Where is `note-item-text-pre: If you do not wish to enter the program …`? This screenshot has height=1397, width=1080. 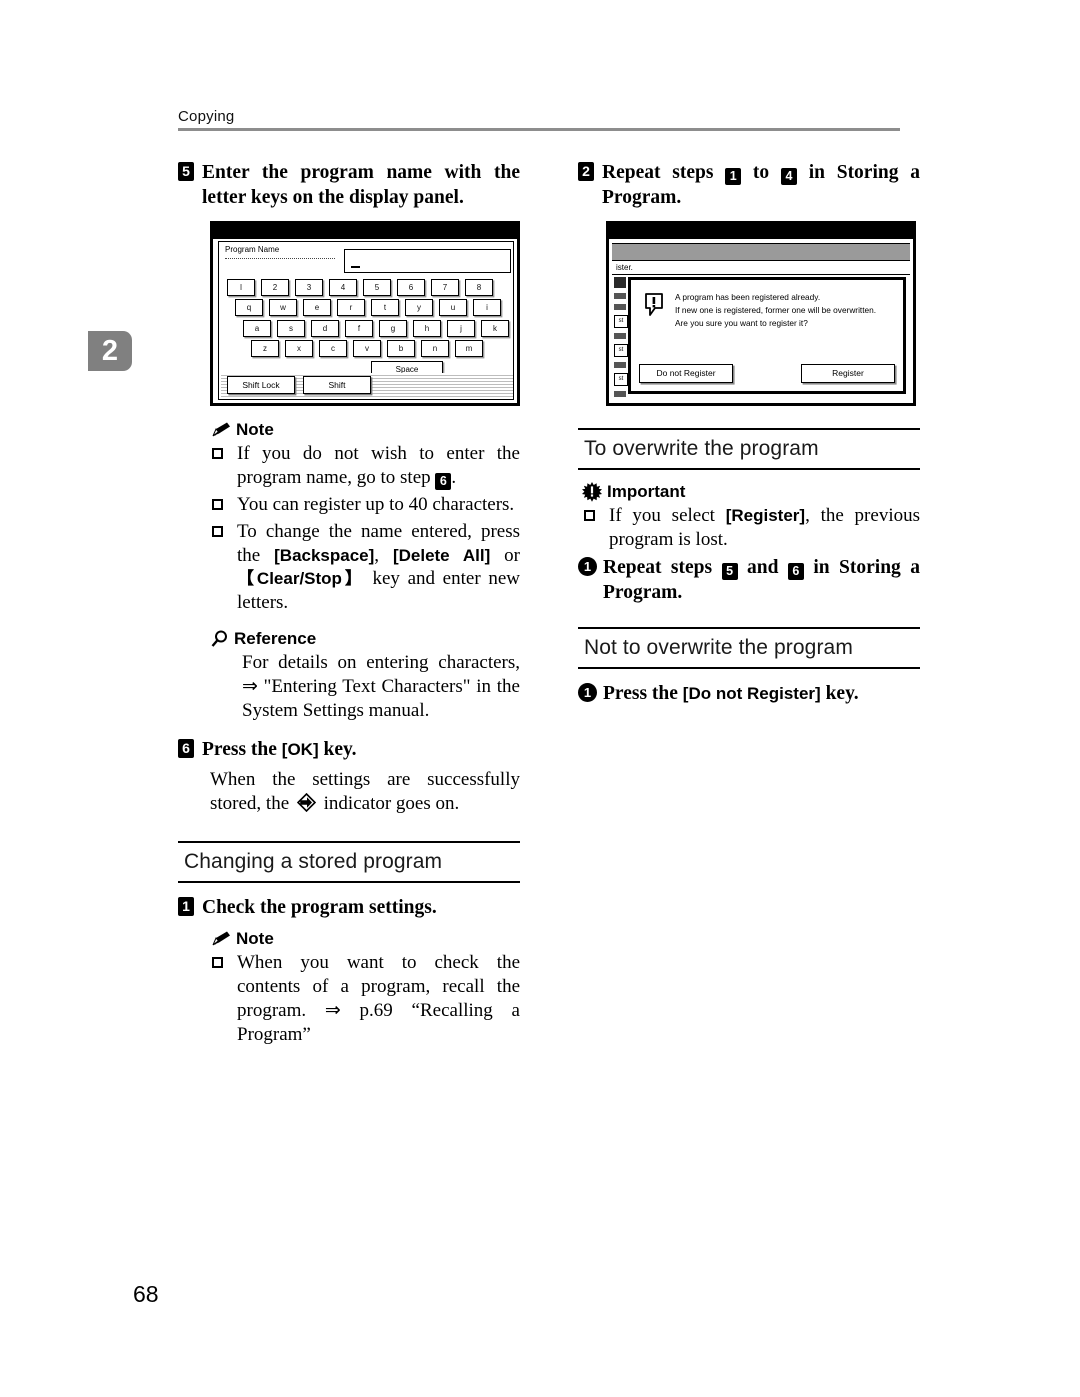
note-item-text-pre: If you do not wish to enter the program … is located at coordinates (378, 465).